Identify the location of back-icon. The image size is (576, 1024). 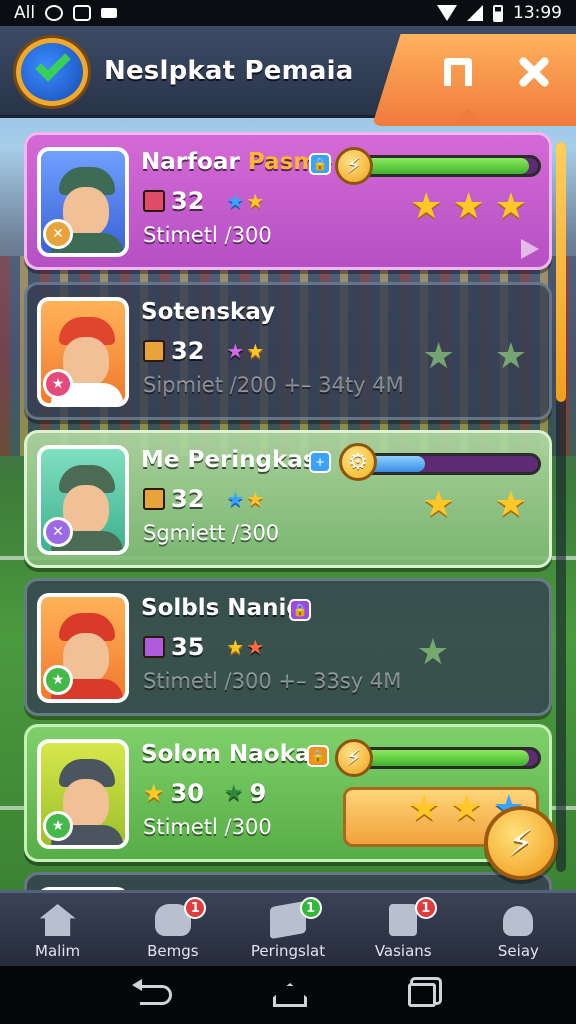
(458, 72).